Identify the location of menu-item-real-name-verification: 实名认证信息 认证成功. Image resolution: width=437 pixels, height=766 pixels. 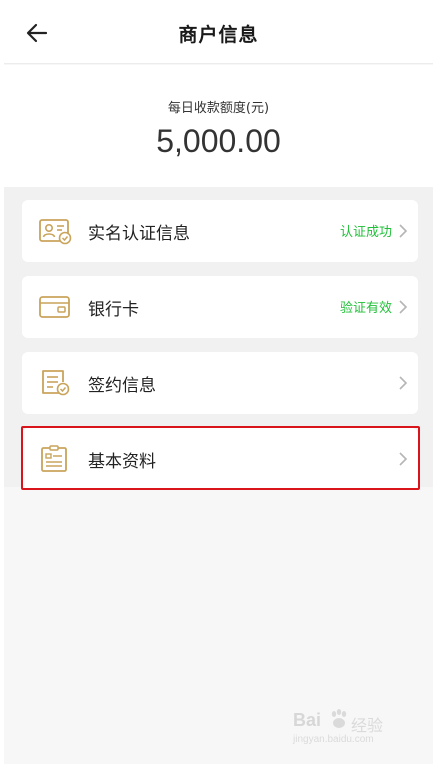
(220, 231).